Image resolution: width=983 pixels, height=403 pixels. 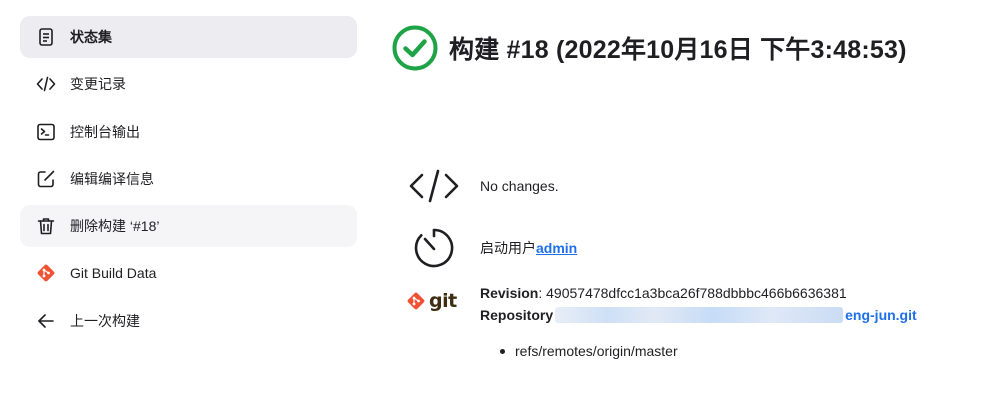 What do you see at coordinates (91, 37) in the screenshot?
I see `sidebar-item-label: 状态集` at bounding box center [91, 37].